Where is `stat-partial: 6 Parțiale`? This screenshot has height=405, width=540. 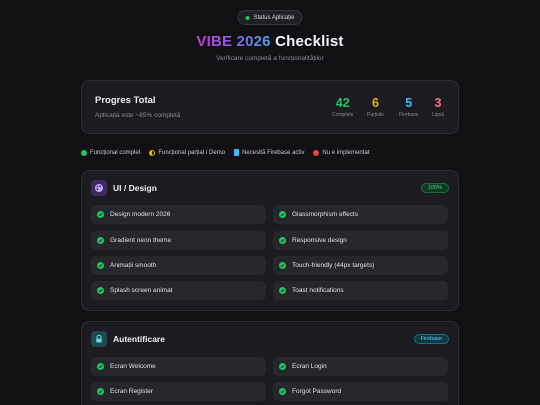
stat-partial: 6 Parțiale is located at coordinates (375, 107).